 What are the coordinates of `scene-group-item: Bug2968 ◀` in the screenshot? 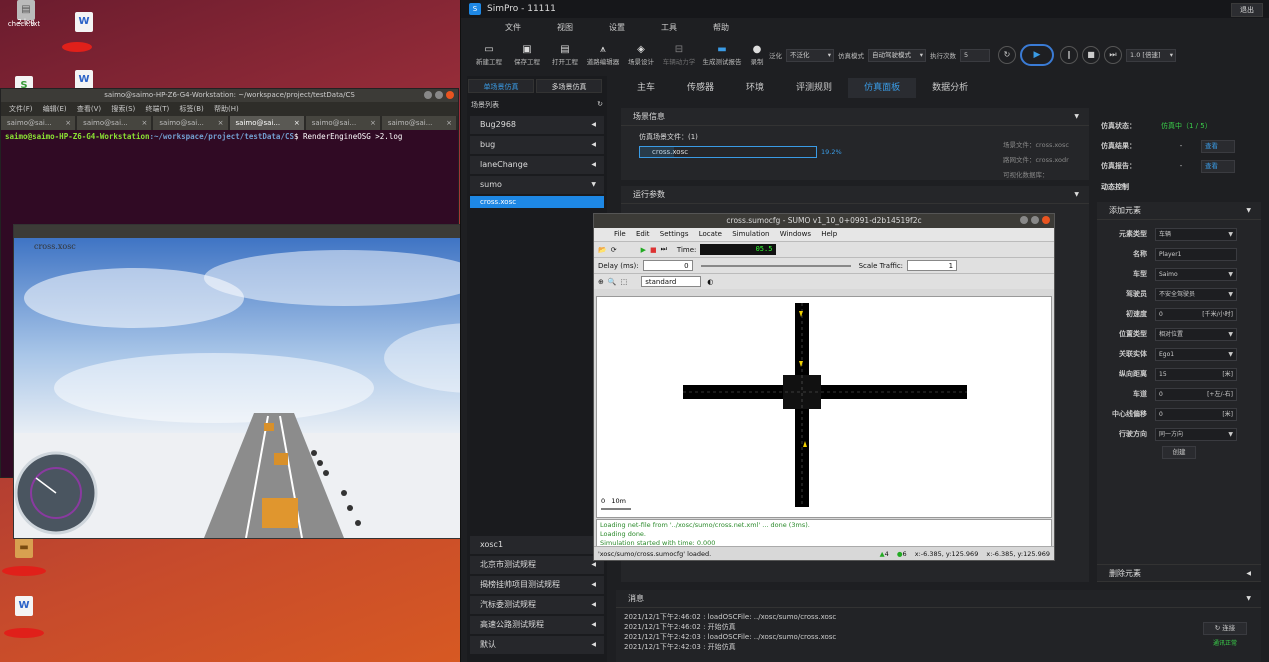 It's located at (537, 125).